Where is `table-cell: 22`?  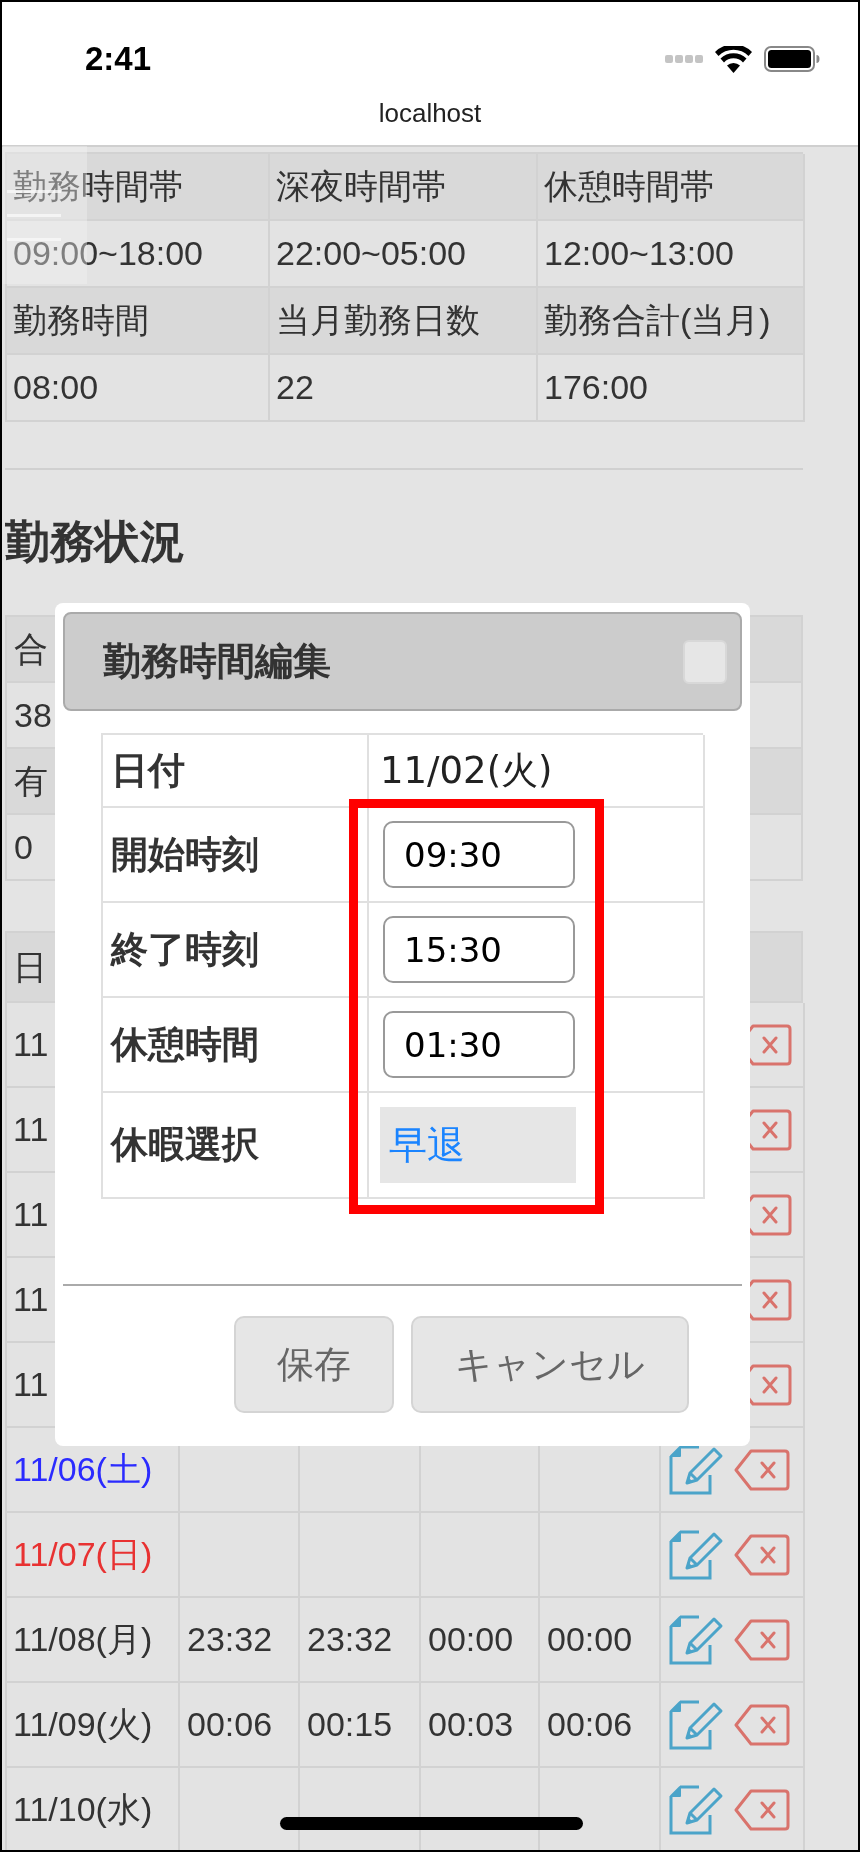
table-cell: 22 is located at coordinates (404, 388).